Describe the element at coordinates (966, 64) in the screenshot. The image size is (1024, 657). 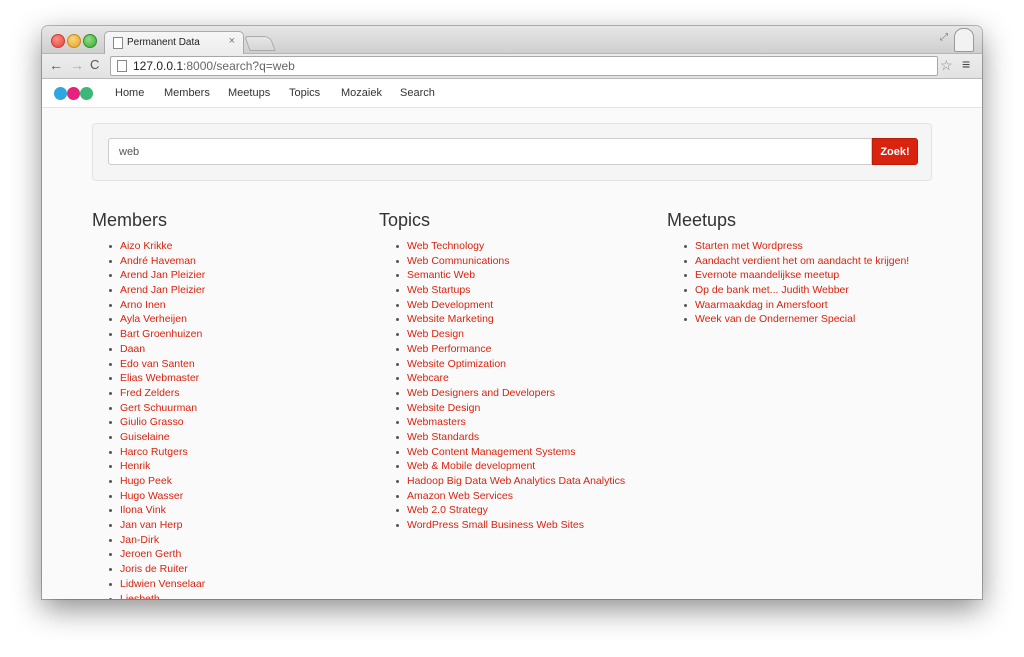
I see `menu-icon: ≡` at that location.